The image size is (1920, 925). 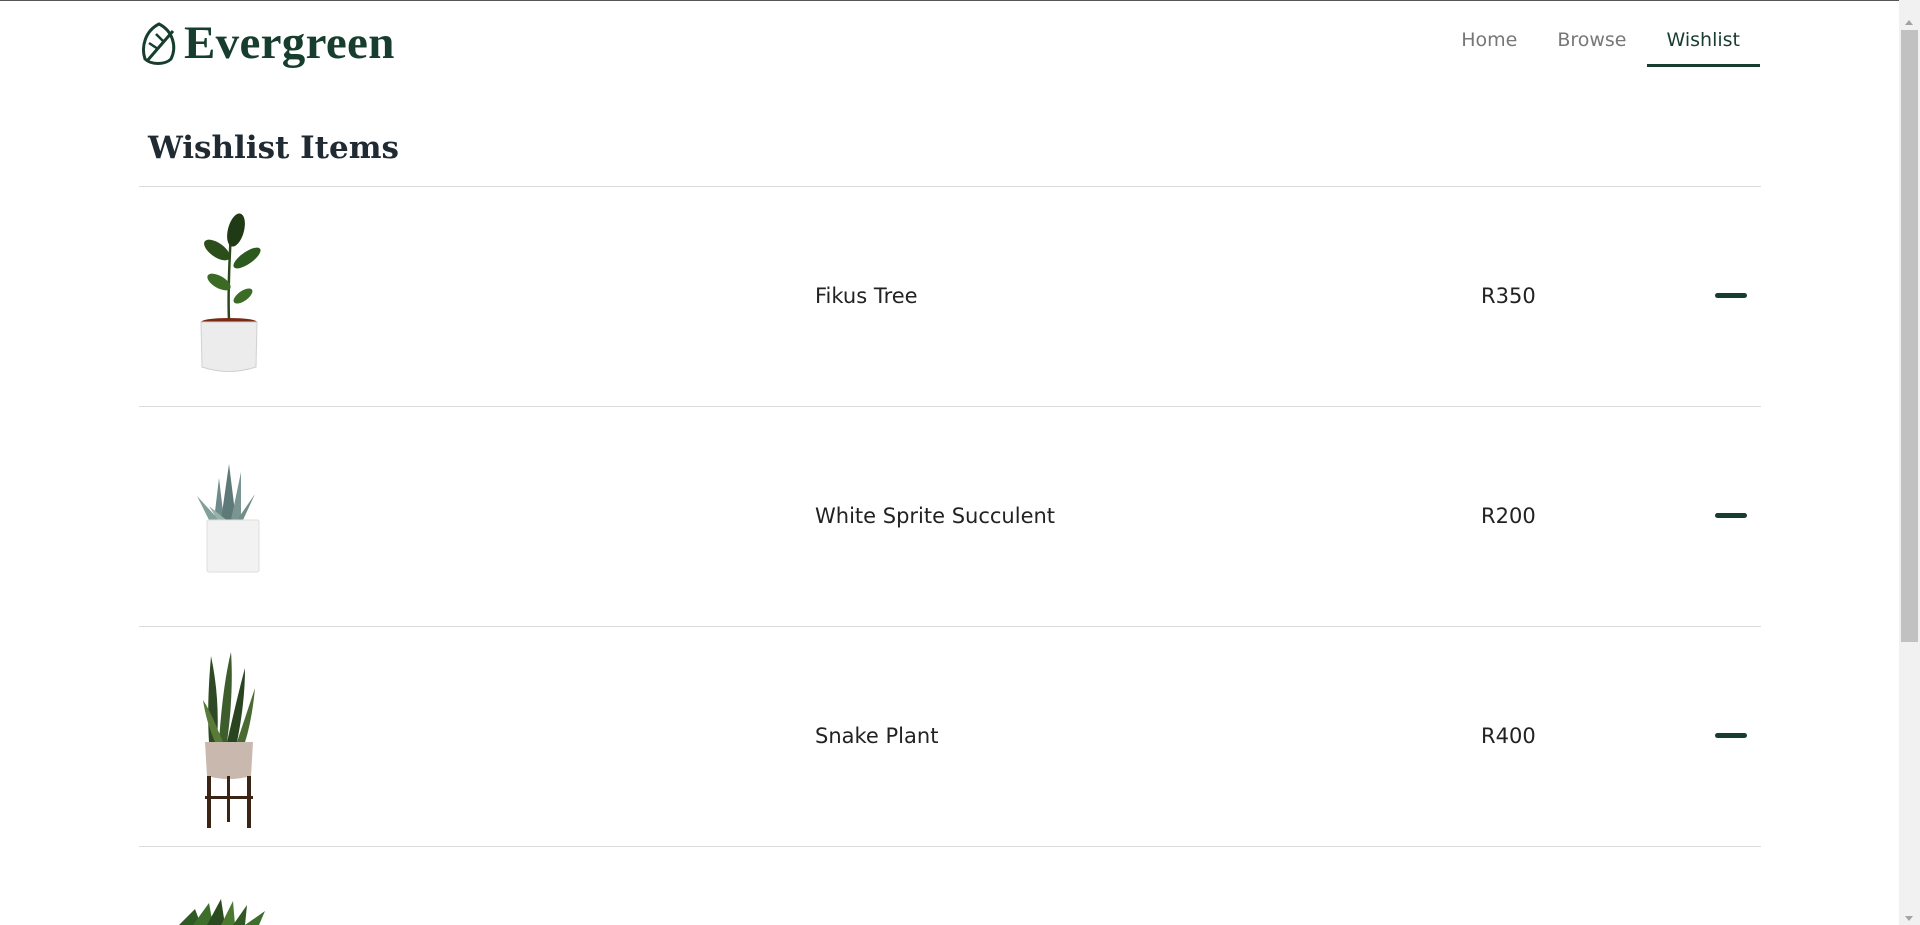 What do you see at coordinates (866, 296) in the screenshot?
I see `item-name: Fikus Tree` at bounding box center [866, 296].